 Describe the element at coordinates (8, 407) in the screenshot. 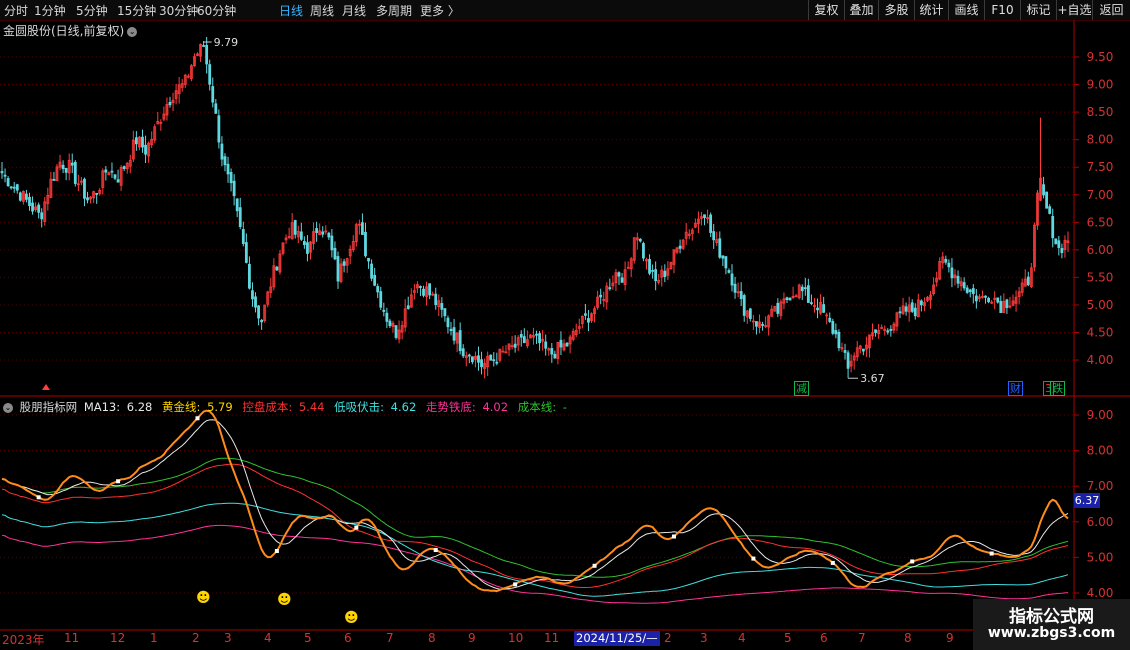

I see `indicator-menu-icon: ⌄` at that location.